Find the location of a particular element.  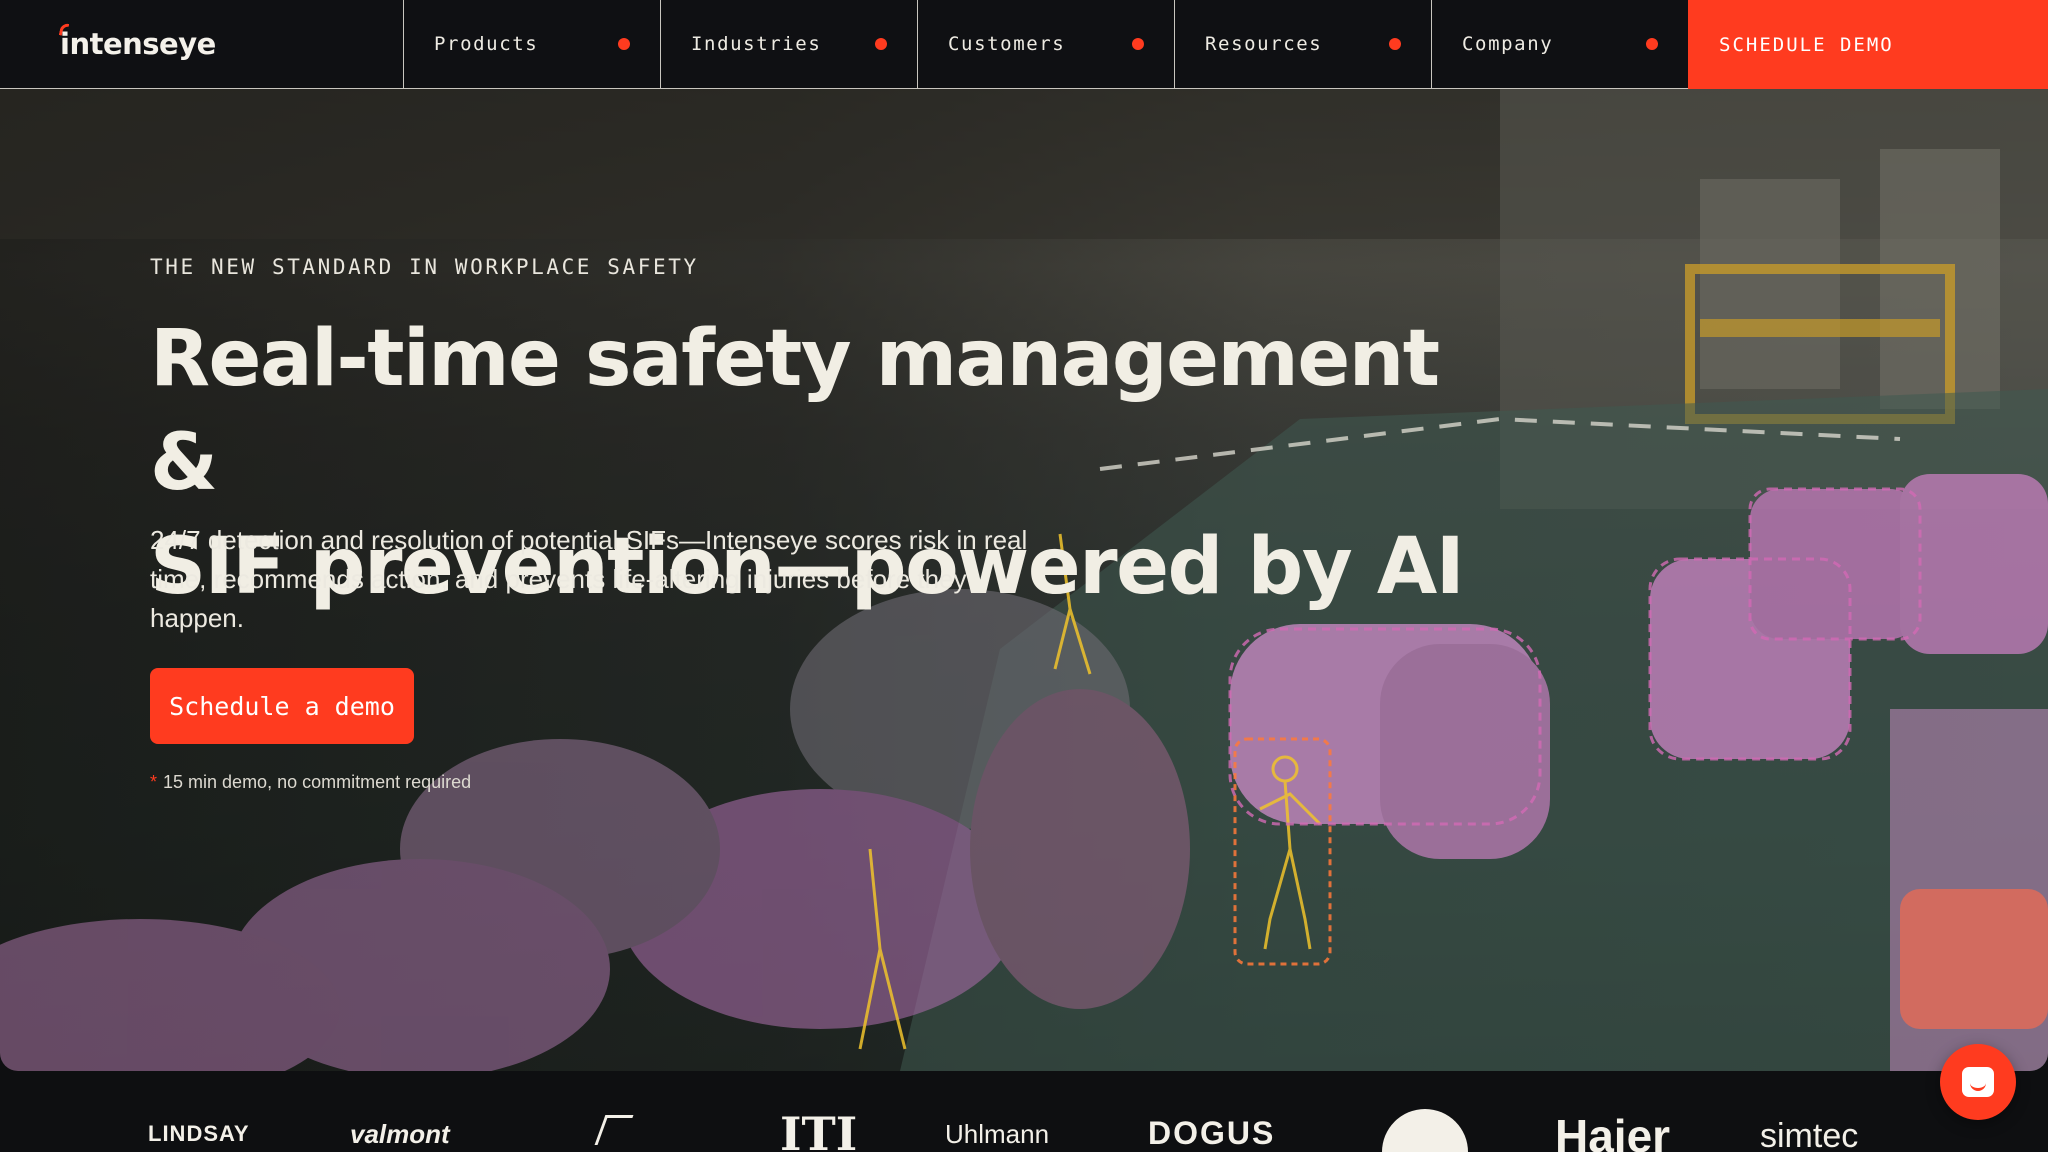

schedule-demo-nav-button: SCHEDULE DEMO is located at coordinates (1868, 44).